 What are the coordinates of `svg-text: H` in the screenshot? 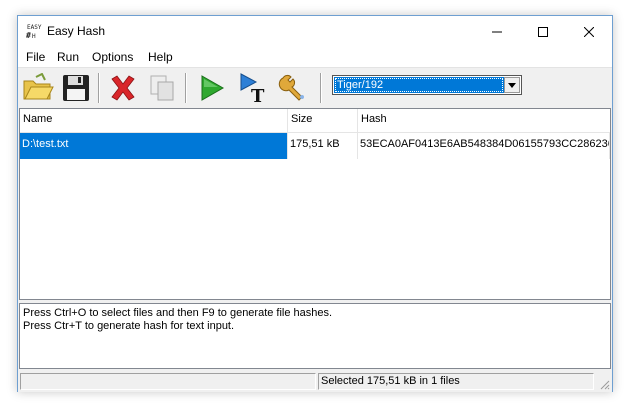 It's located at (34, 36).